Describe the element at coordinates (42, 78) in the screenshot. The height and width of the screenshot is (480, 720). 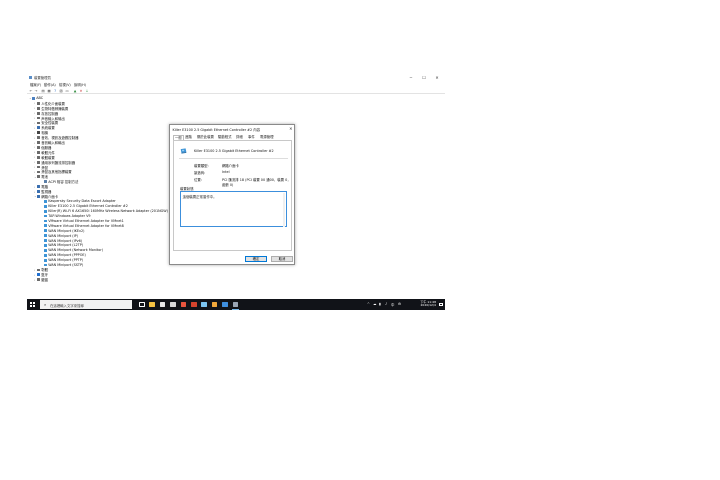
I see `window-title: 裝置管理員` at that location.